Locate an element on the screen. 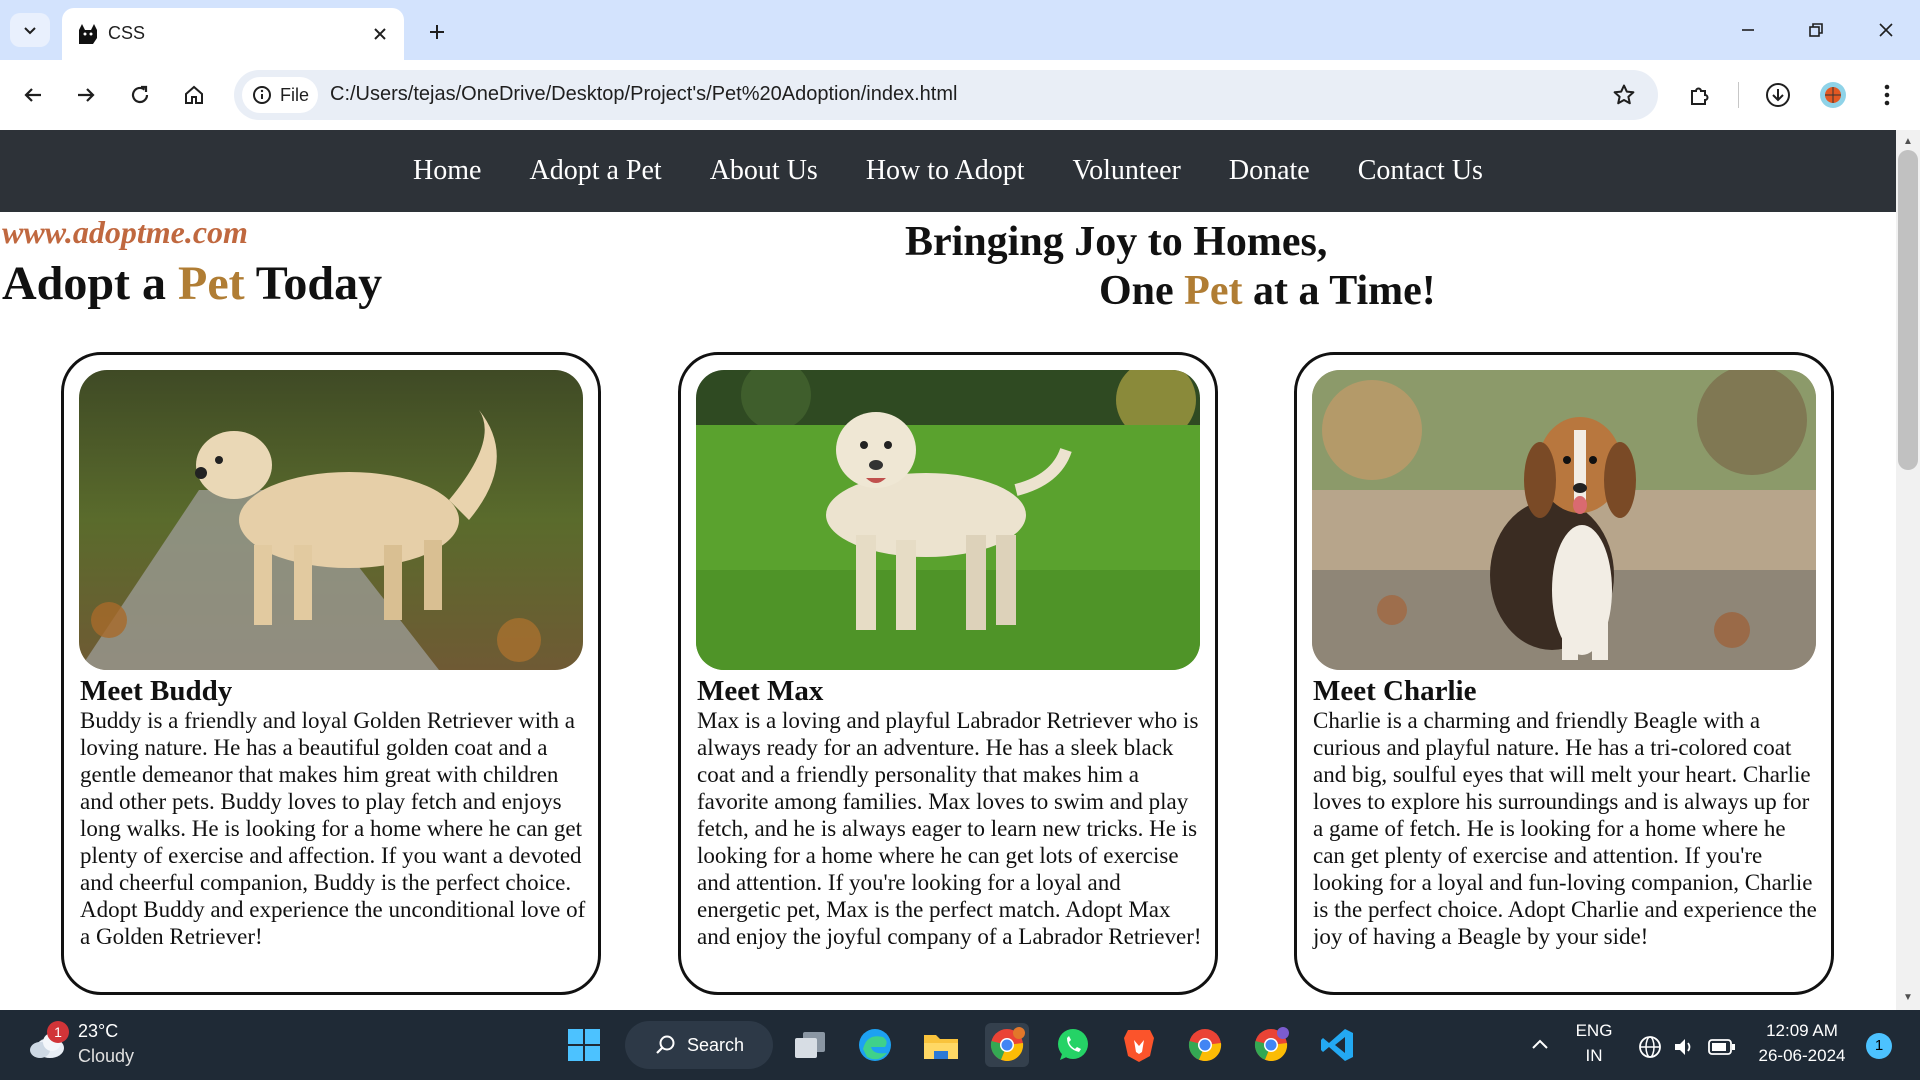  search-icon is located at coordinates (665, 1044).